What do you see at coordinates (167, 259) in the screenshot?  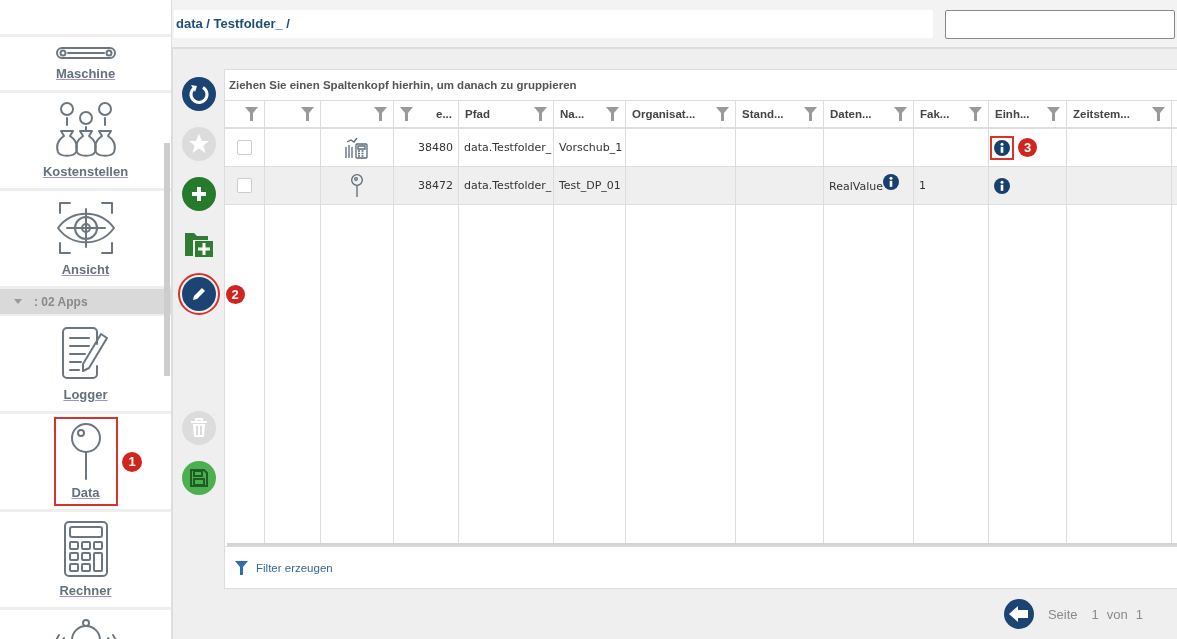 I see `scrollbar-thumb` at bounding box center [167, 259].